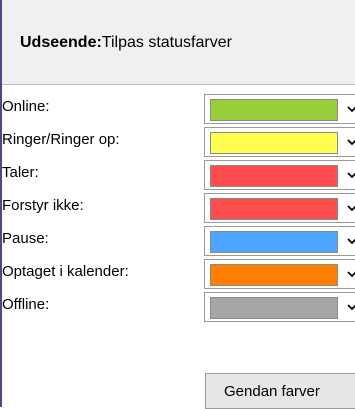 This screenshot has width=355, height=409. What do you see at coordinates (43, 205) in the screenshot?
I see `status-label: Forstyr ikke:` at bounding box center [43, 205].